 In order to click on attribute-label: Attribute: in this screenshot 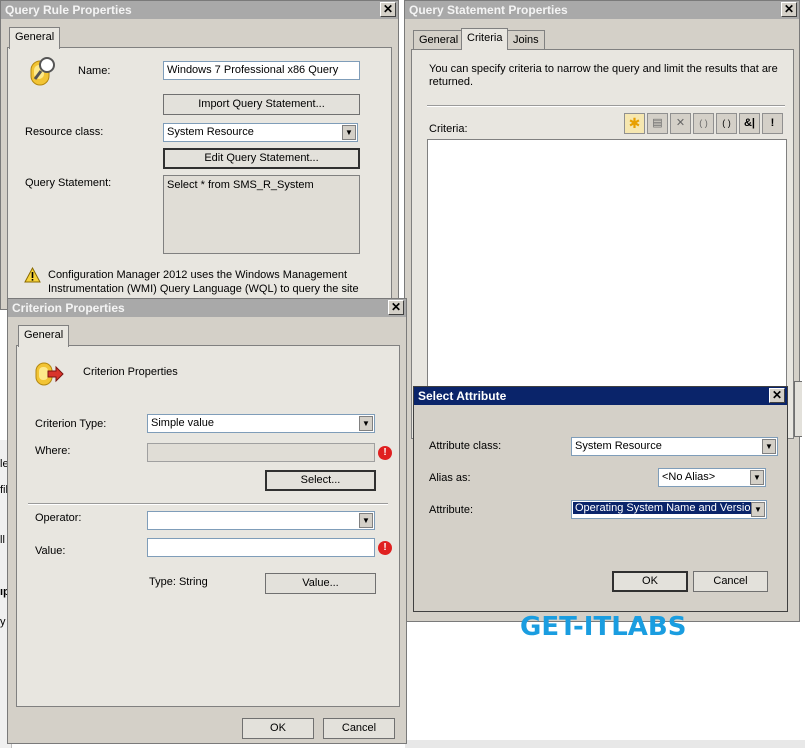, I will do `click(451, 510)`.